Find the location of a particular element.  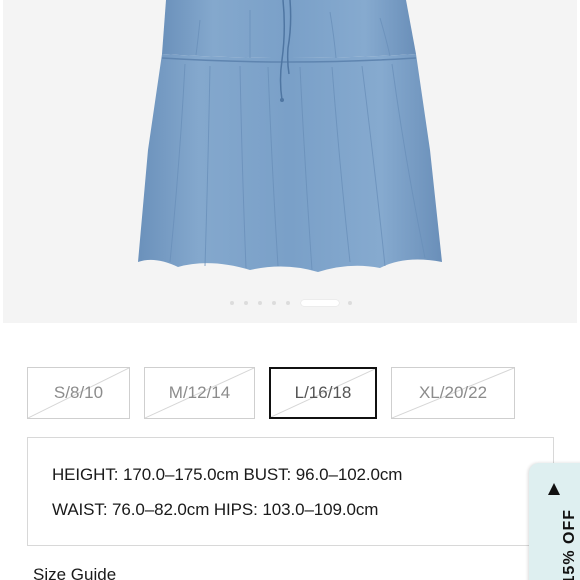

measurements-line-height-bust: HEIGHT: 170.0–175.0cm BUST: 96.0–102.0cm is located at coordinates (227, 474).